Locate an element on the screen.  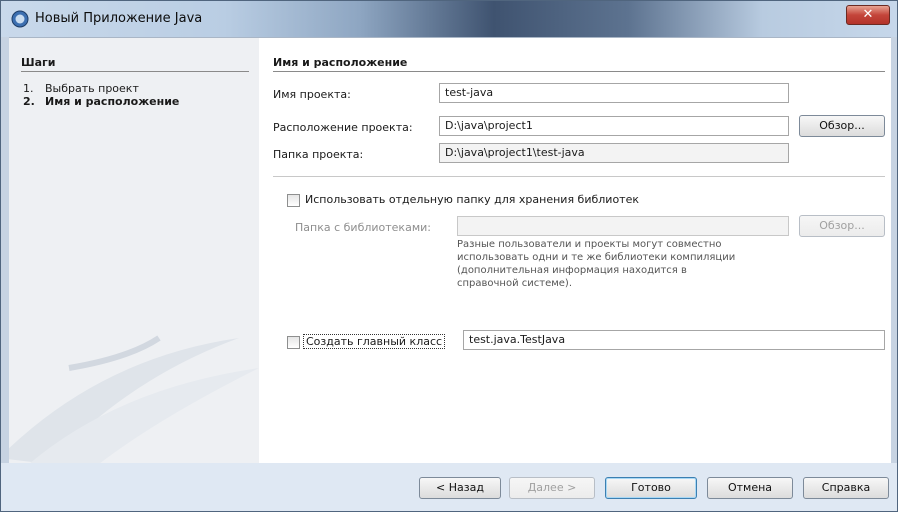
project-folder-field: D:\java\project1\test-java is located at coordinates (614, 153).